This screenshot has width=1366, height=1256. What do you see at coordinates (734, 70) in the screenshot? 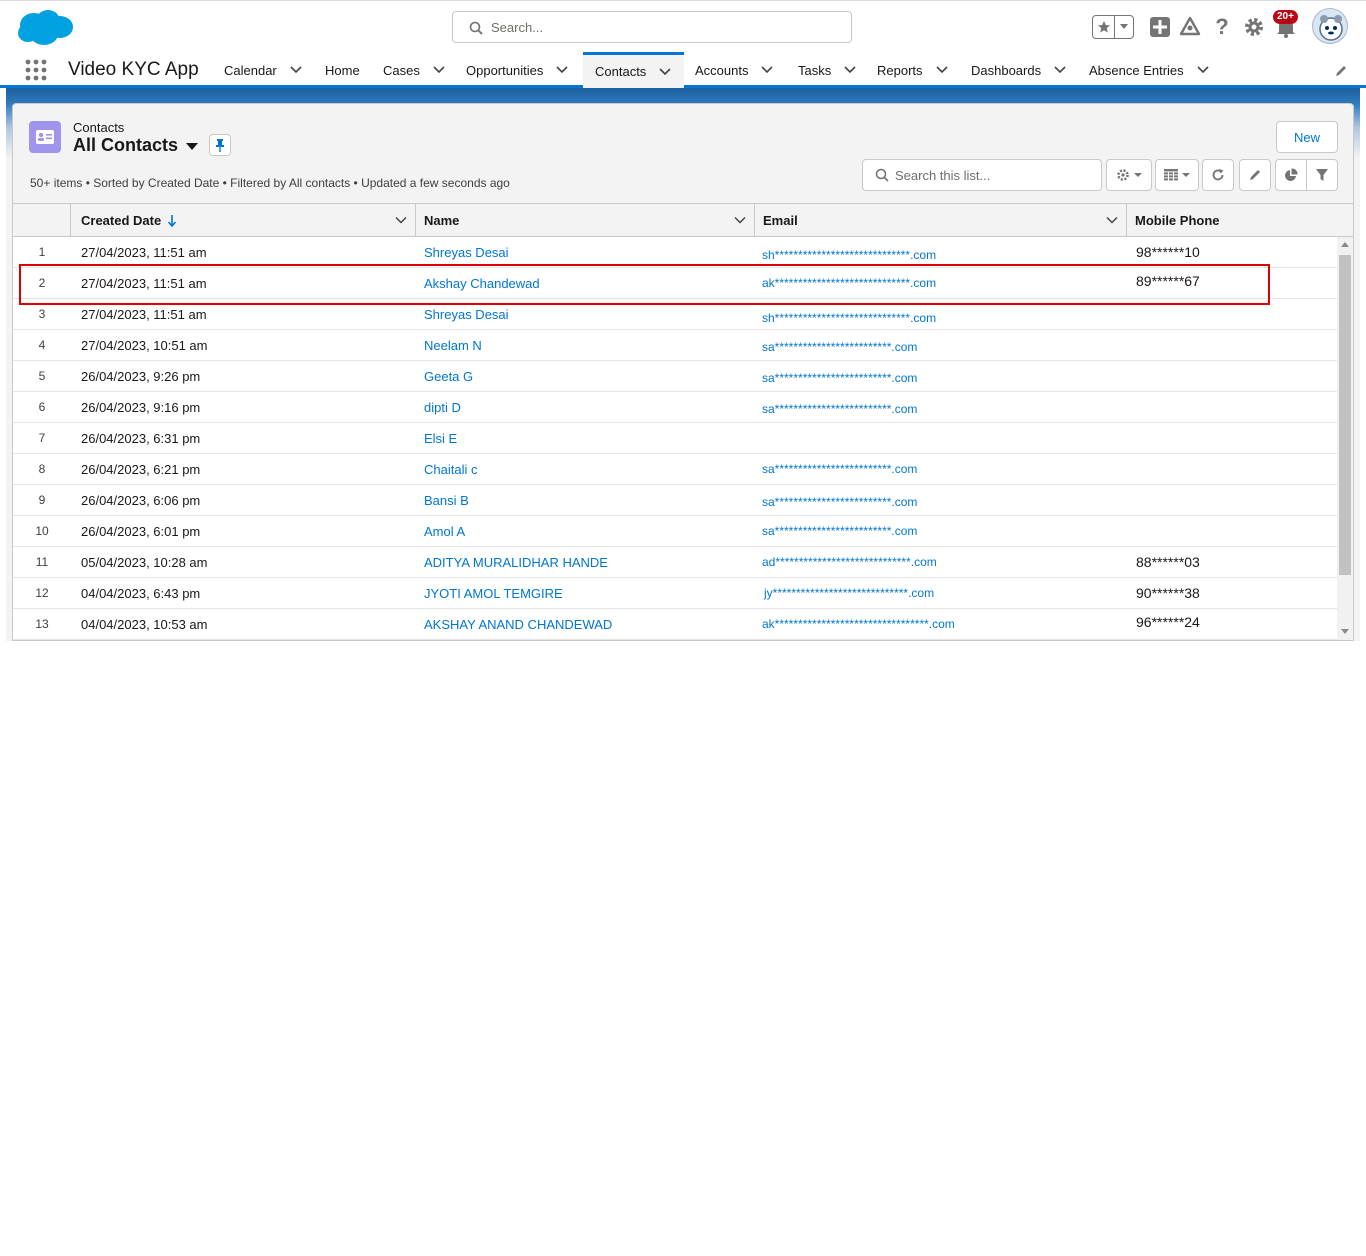
I see `nav-item-accounts: Accounts` at bounding box center [734, 70].